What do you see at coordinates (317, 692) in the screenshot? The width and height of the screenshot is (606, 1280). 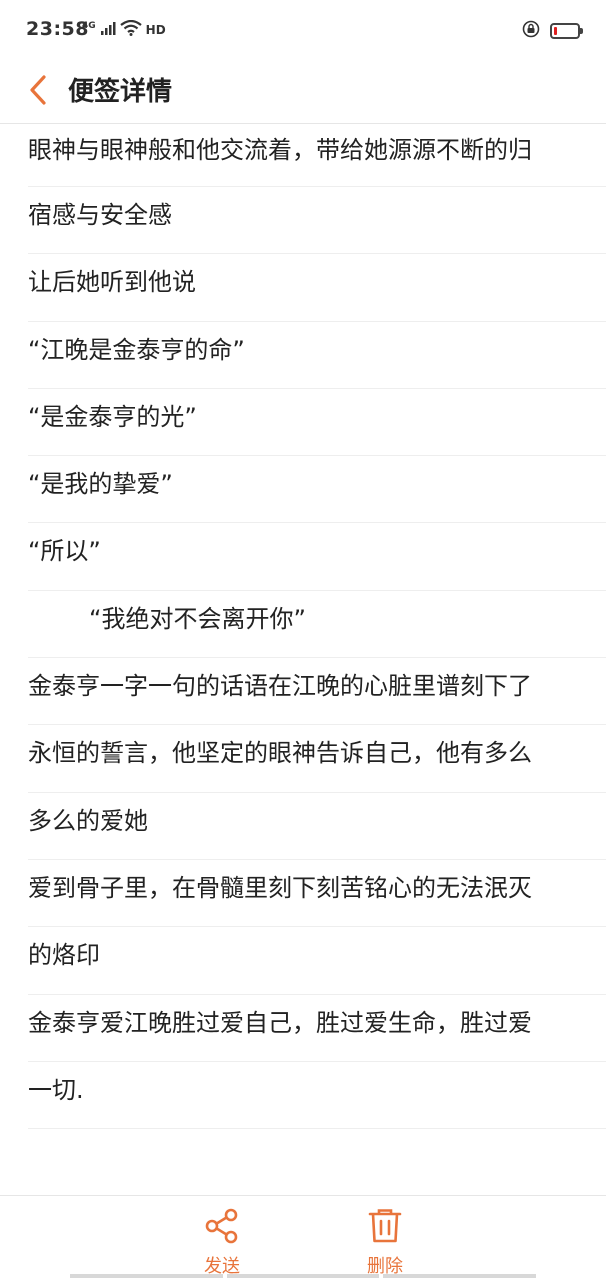 I see `note-line: 金泰亨一字一句的话语在江晚的心脏里谱刻下了` at bounding box center [317, 692].